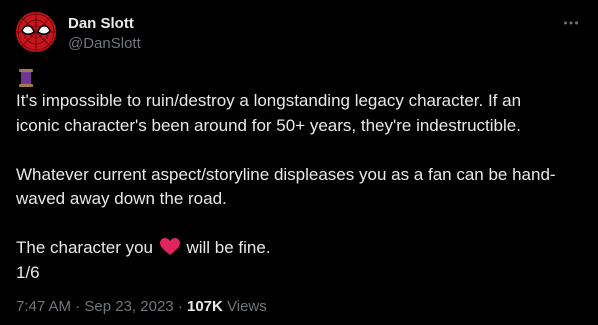 The image size is (598, 325). What do you see at coordinates (204, 306) in the screenshot?
I see `views-count: 107K` at bounding box center [204, 306].